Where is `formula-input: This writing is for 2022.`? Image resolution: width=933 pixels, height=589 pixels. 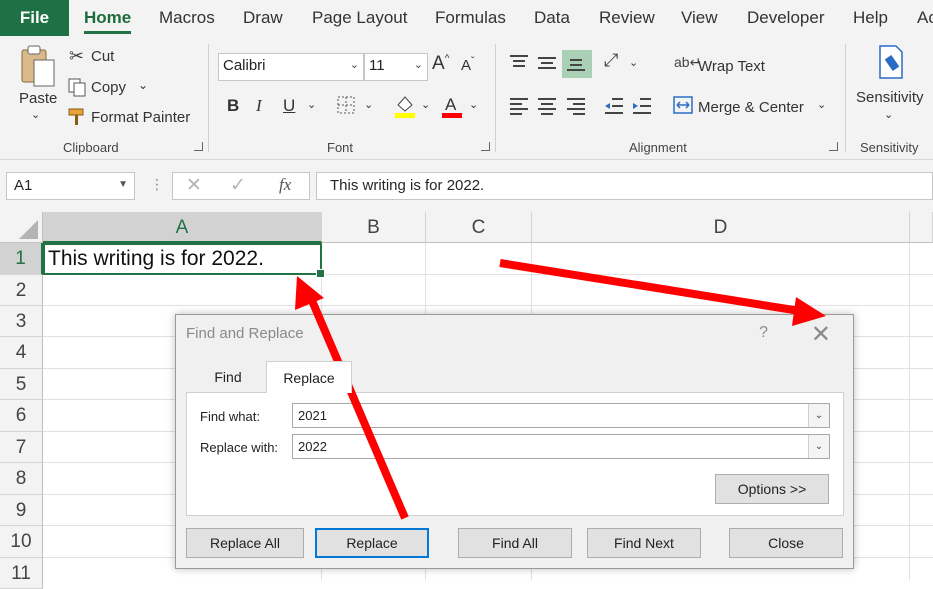
formula-input: This writing is for 2022. is located at coordinates (624, 186).